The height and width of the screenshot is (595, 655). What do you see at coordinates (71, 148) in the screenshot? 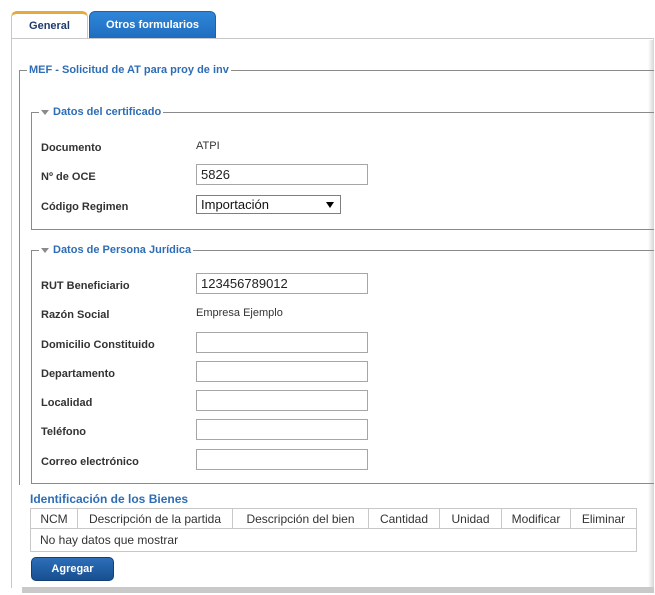
I see `documento-label: Documento` at bounding box center [71, 148].